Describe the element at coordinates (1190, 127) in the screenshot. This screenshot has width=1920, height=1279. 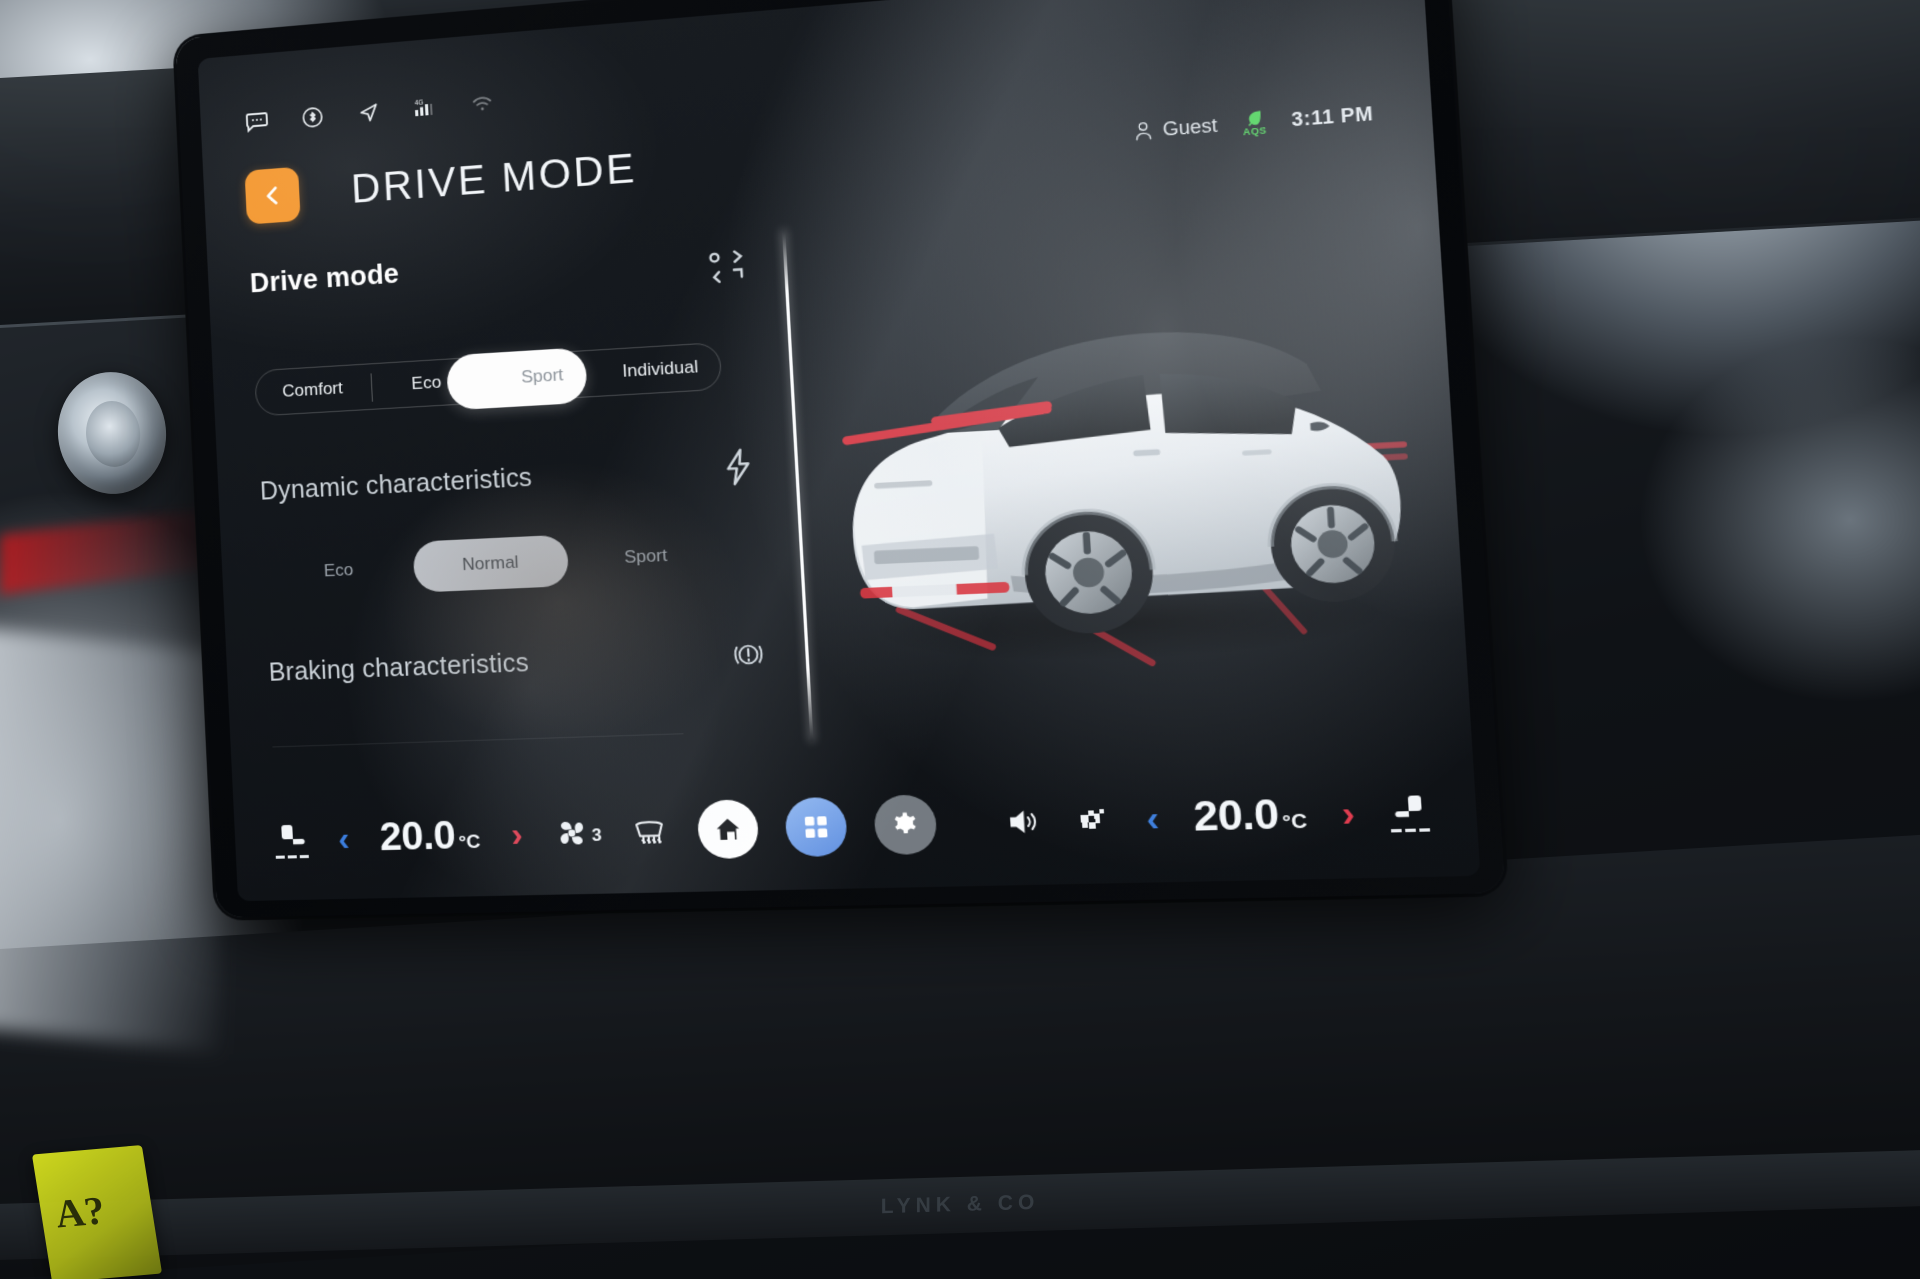
I see `user-name: Guest` at that location.